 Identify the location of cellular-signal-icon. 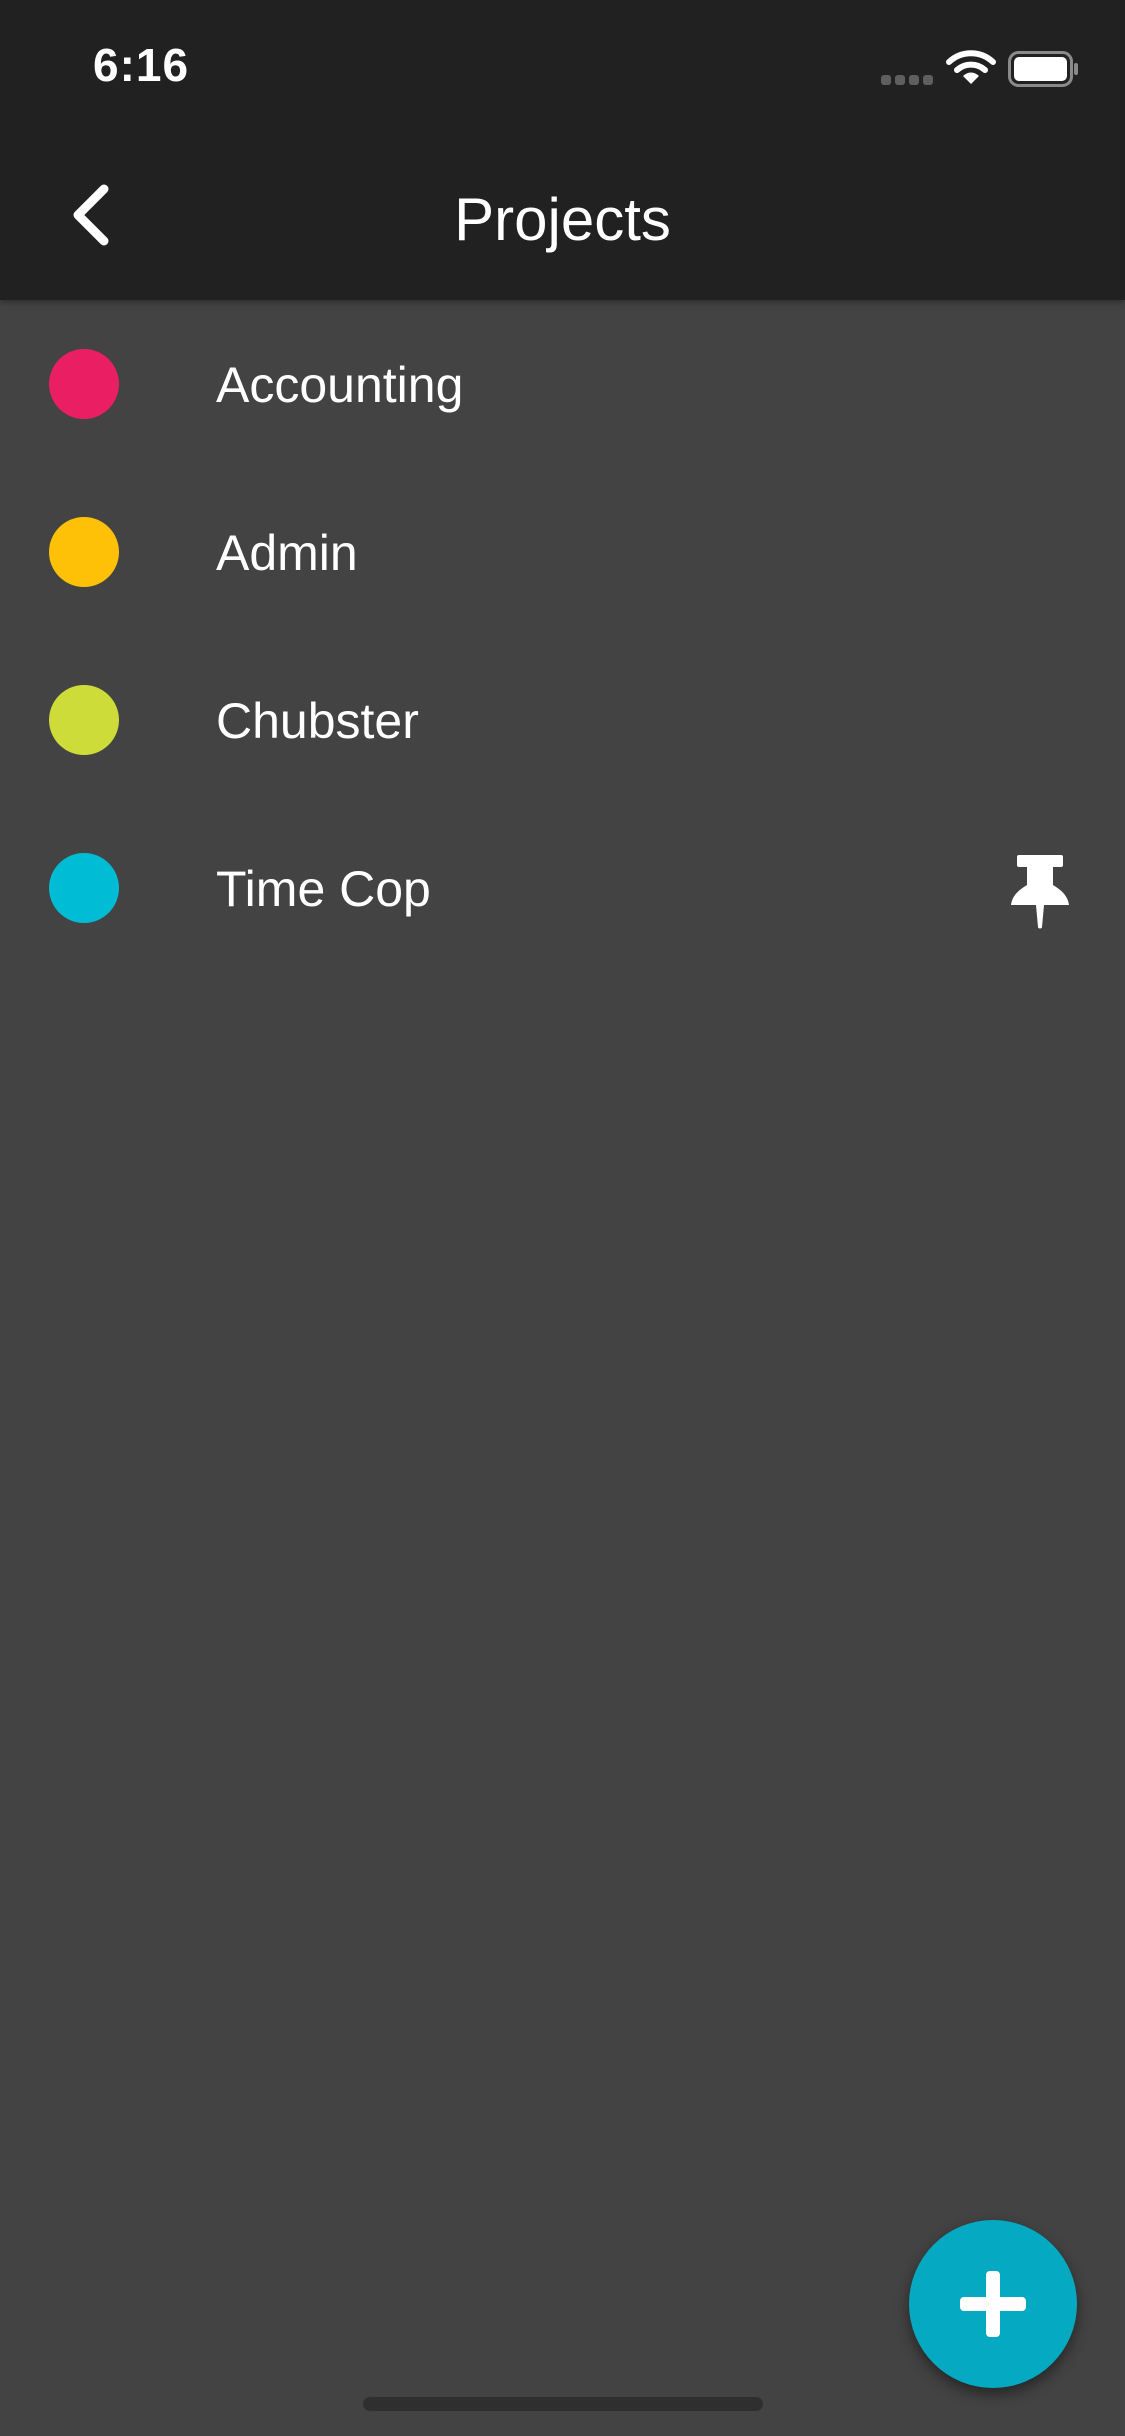
(907, 80).